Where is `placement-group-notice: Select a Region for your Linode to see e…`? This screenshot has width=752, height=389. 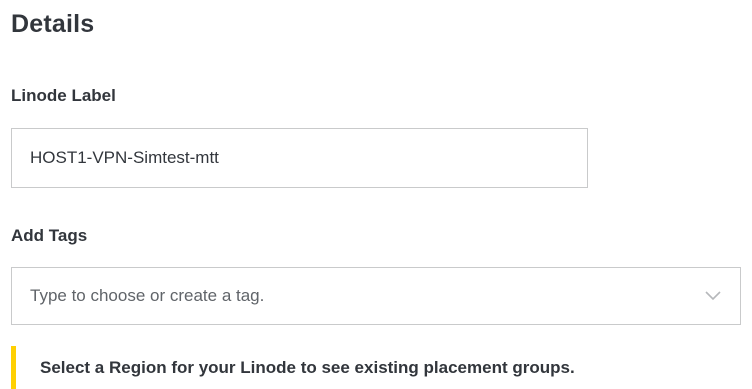 placement-group-notice: Select a Region for your Linode to see e… is located at coordinates (381, 367).